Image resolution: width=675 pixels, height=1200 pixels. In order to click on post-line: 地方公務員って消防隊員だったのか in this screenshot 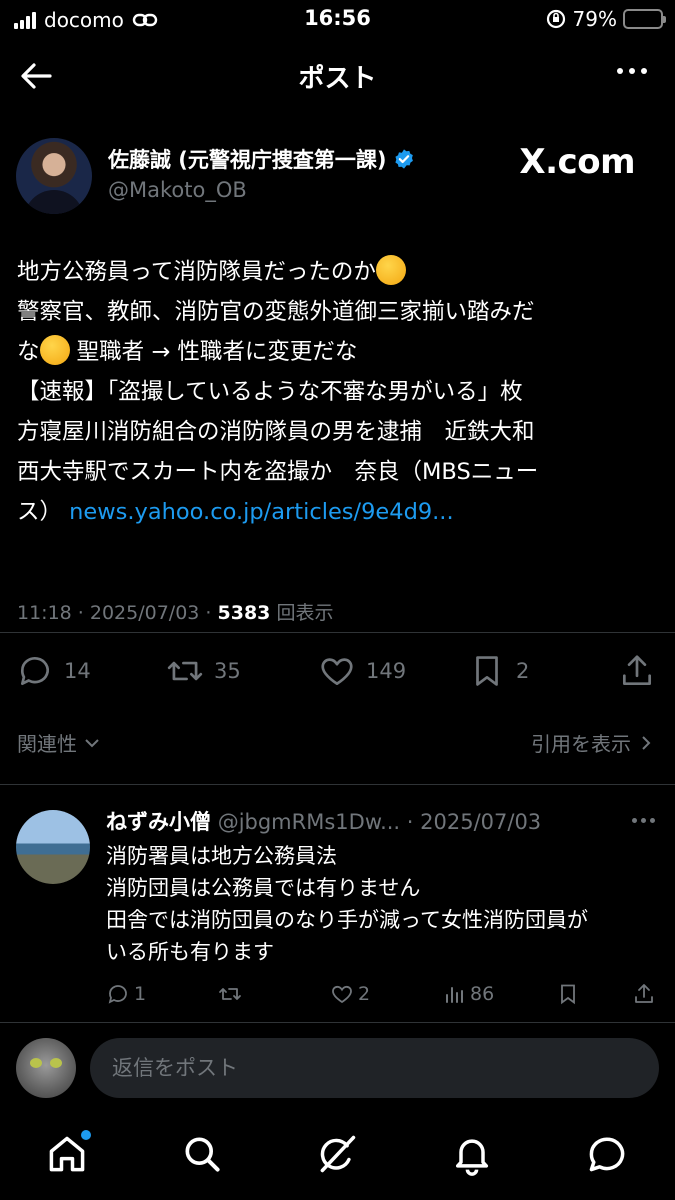, I will do `click(337, 272)`.